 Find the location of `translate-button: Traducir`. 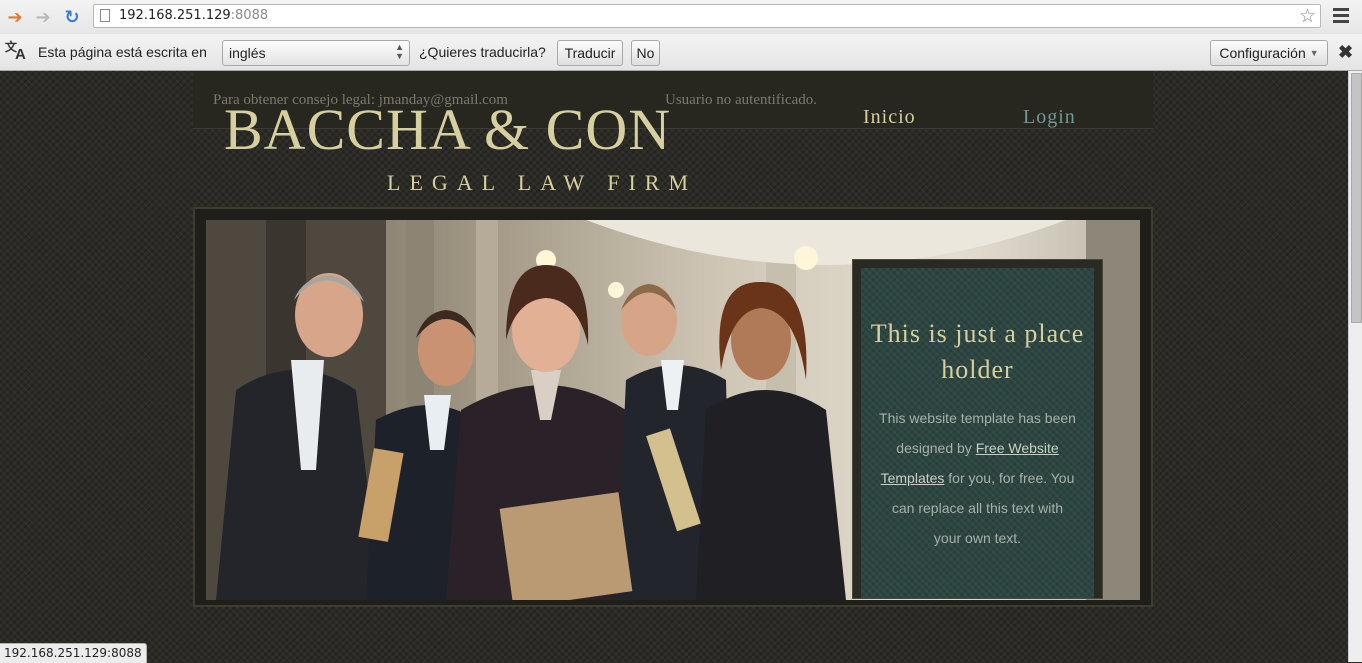

translate-button: Traducir is located at coordinates (590, 53).